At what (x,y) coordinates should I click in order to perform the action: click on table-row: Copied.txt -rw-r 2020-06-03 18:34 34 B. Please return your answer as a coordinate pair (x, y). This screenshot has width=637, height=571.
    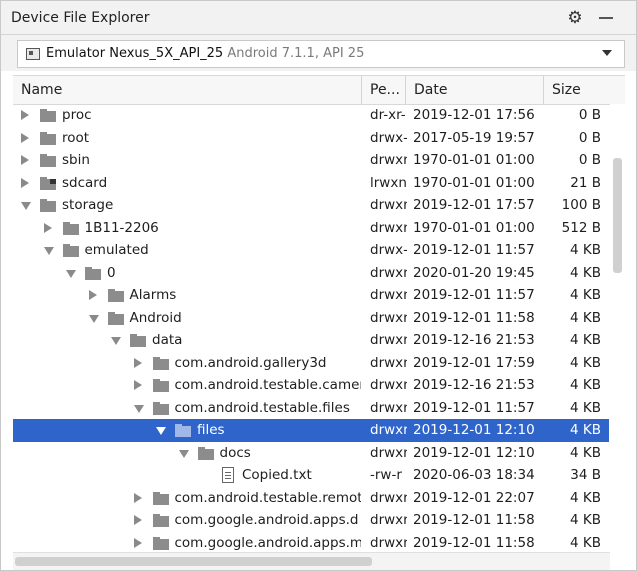
    Looking at the image, I should click on (311, 475).